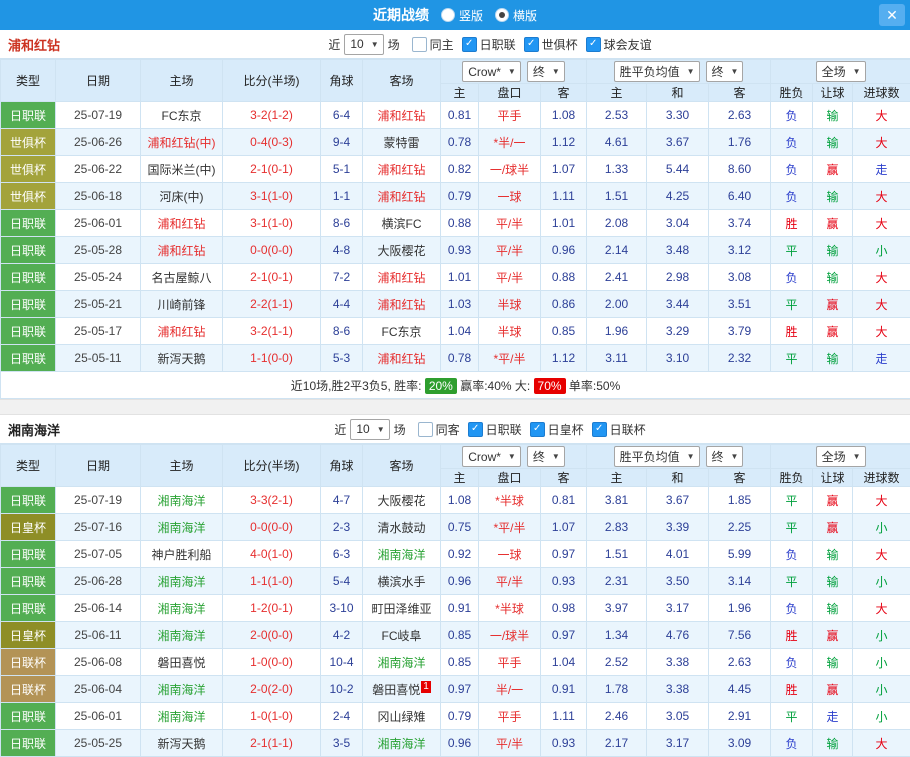 This screenshot has height=757, width=910. I want to click on home-team-cell: 川崎前锋, so click(182, 304).